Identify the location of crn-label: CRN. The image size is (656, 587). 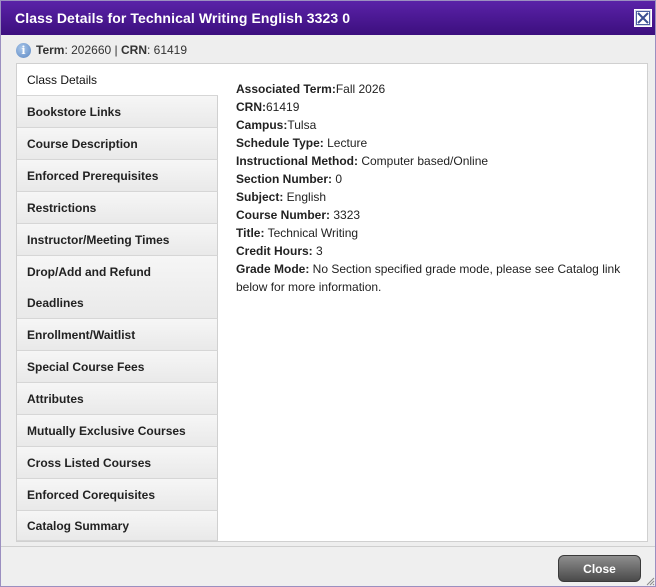
(133, 50).